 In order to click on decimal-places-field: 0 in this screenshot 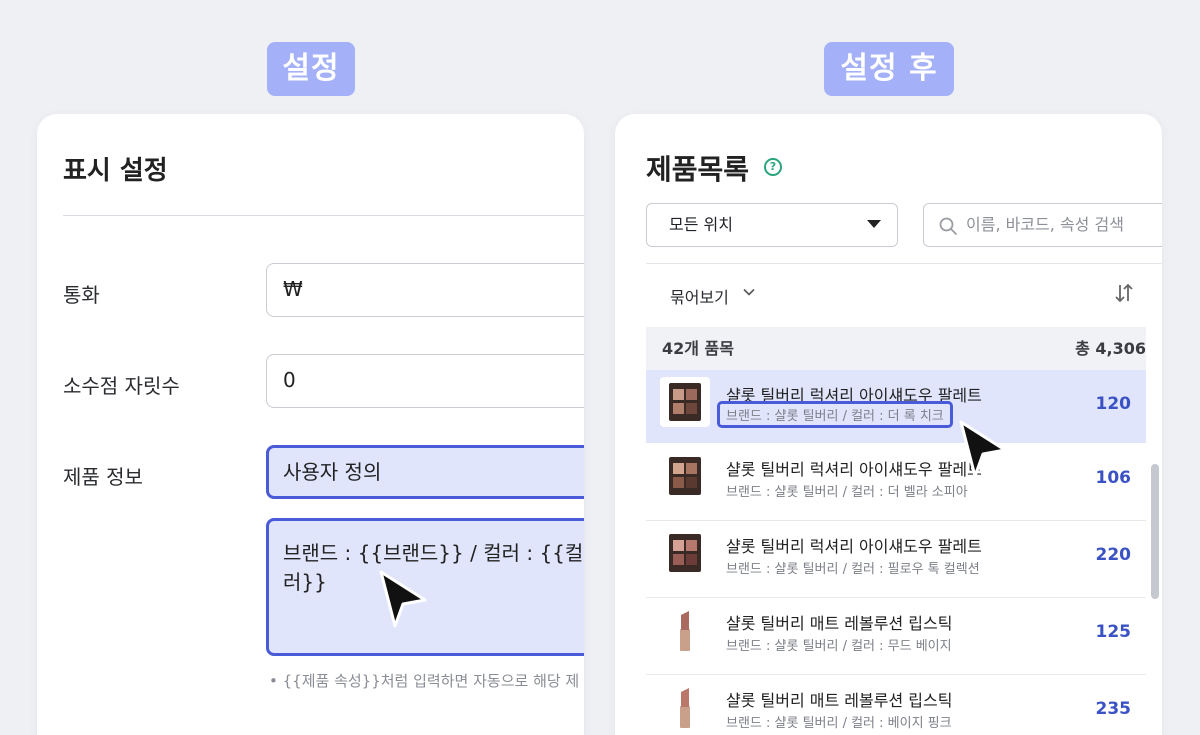, I will do `click(425, 381)`.